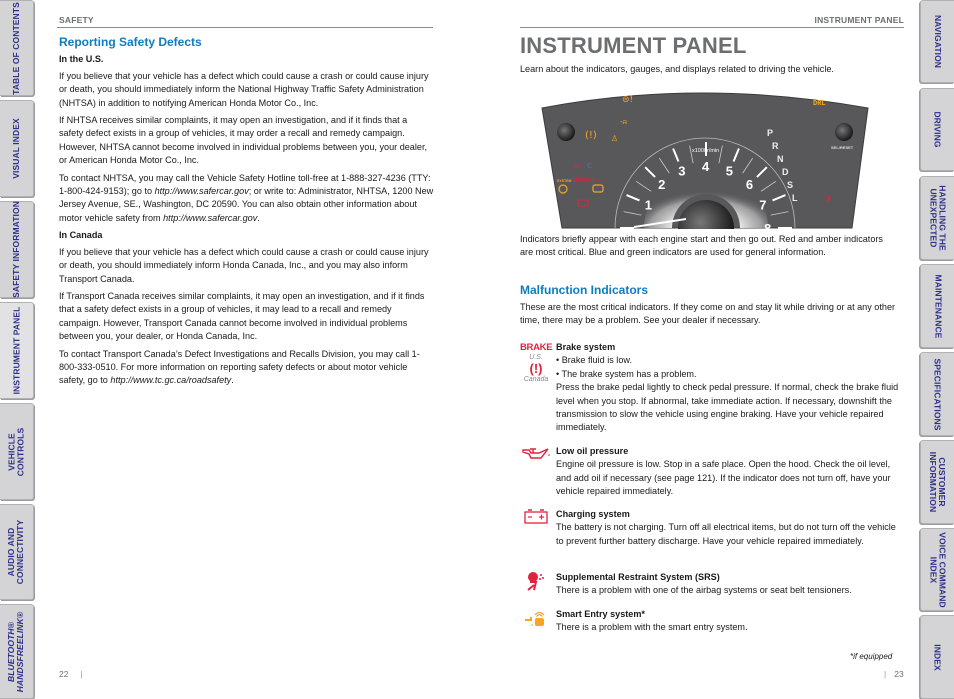 This screenshot has height=699, width=954. I want to click on tab-specifications: SPECIFICATIONS, so click(937, 394).